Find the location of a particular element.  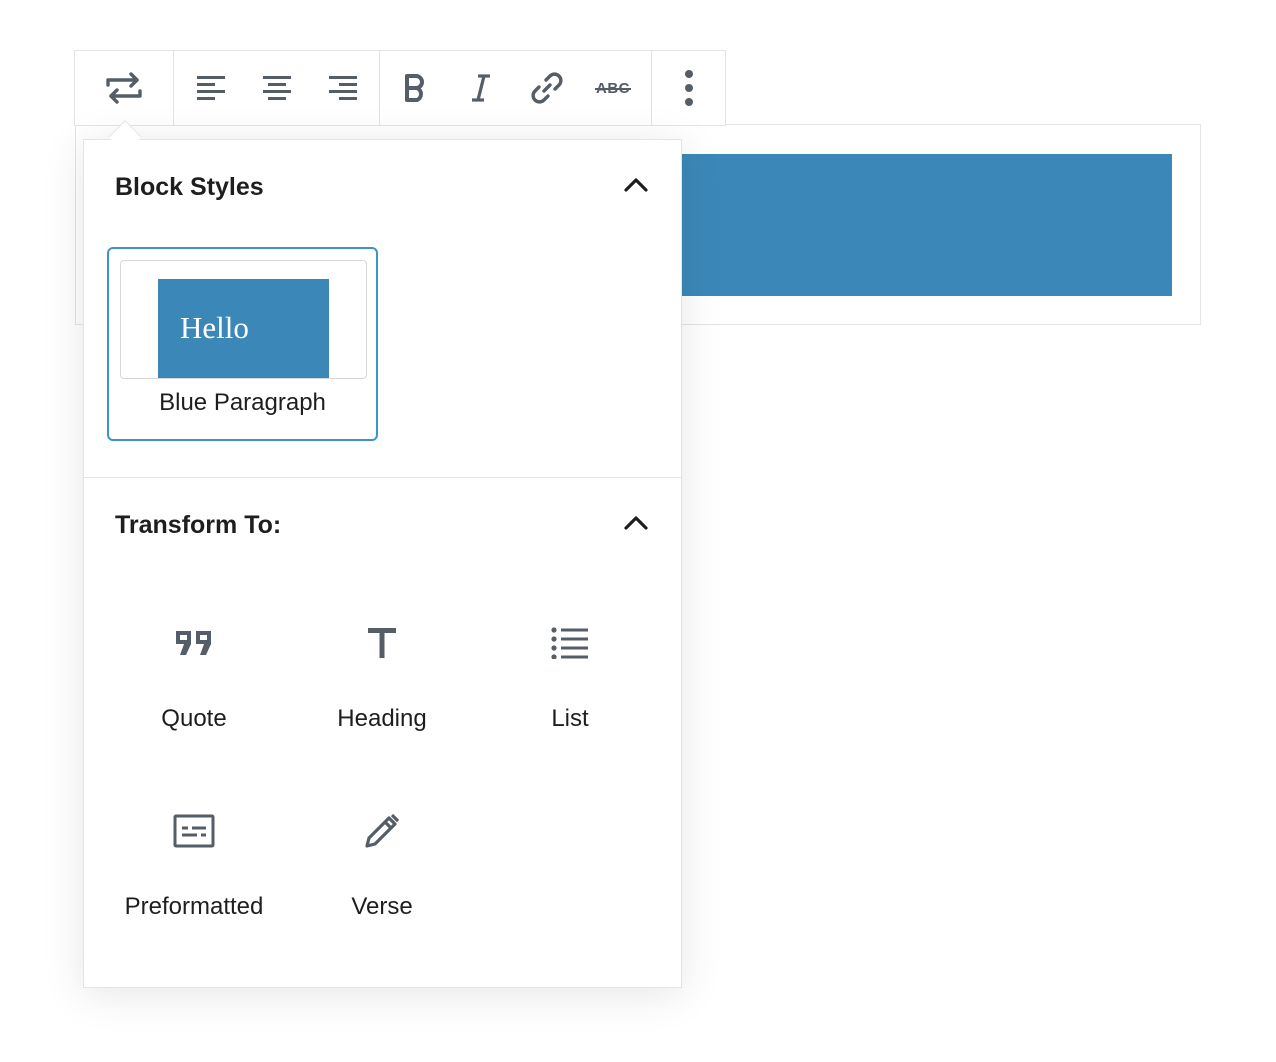

more-options-button is located at coordinates (689, 88).